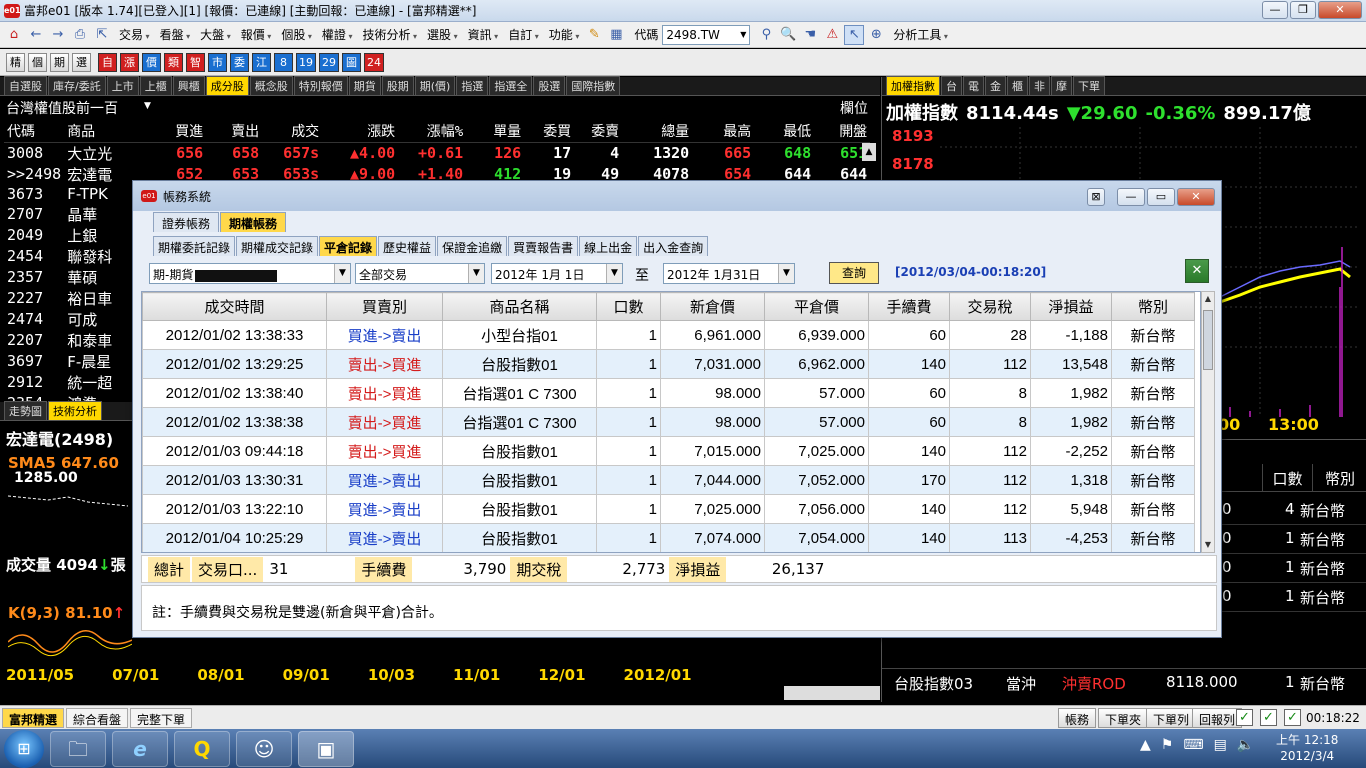 The width and height of the screenshot is (1366, 768). What do you see at coordinates (306, 62) in the screenshot?
I see `quick-button: 19` at bounding box center [306, 62].